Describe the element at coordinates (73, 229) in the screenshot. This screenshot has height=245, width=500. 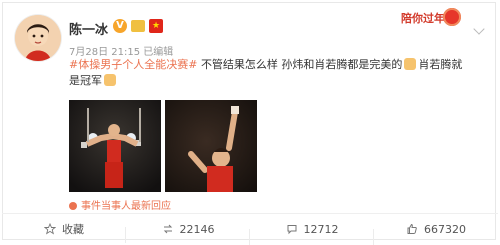
I see `favorite-label: 收藏` at that location.